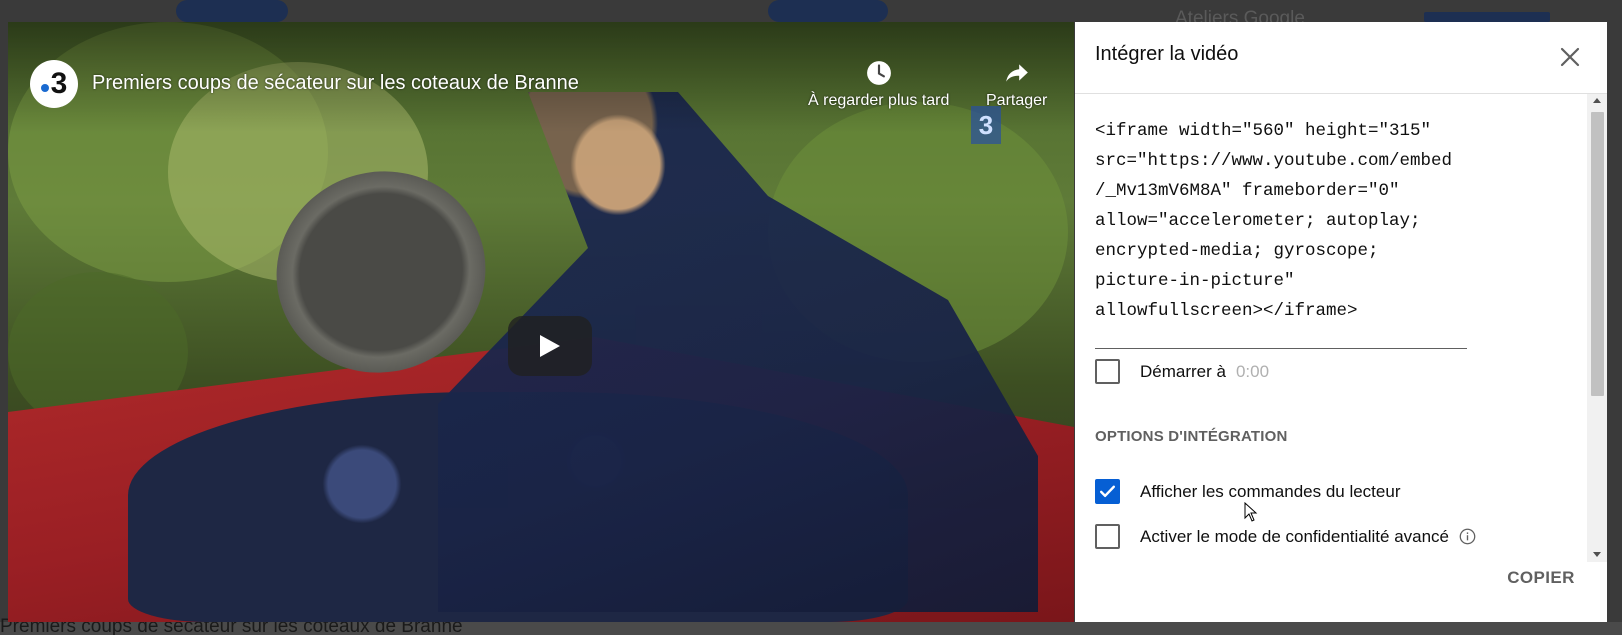  I want to click on privacy-mode-checkbox, so click(1107, 536).